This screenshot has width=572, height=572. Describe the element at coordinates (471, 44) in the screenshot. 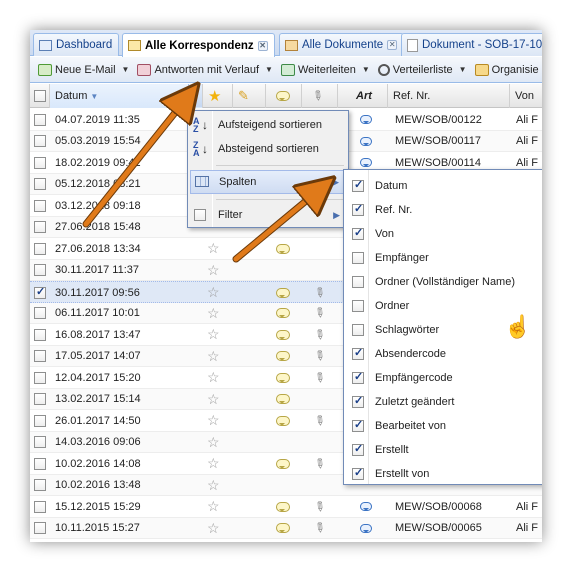

I see `tab-dokument-sob: Dokument - SOB-17-105` at that location.